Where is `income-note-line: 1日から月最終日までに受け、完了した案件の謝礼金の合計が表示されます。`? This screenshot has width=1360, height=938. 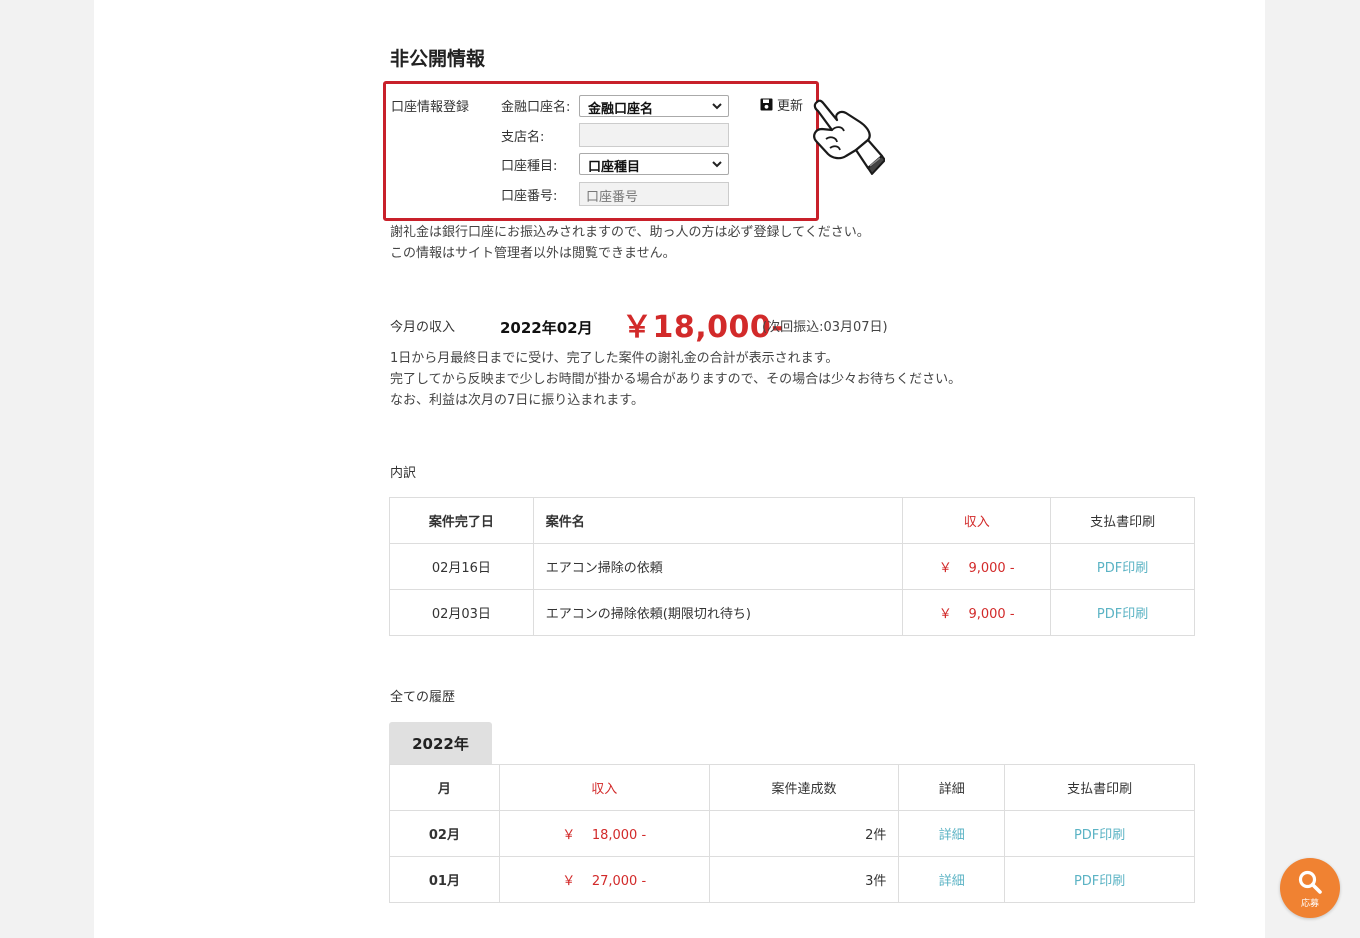
income-note-line: 1日から月最終日までに受け、完了した案件の謝礼金の合計が表示されます。 is located at coordinates (614, 358).